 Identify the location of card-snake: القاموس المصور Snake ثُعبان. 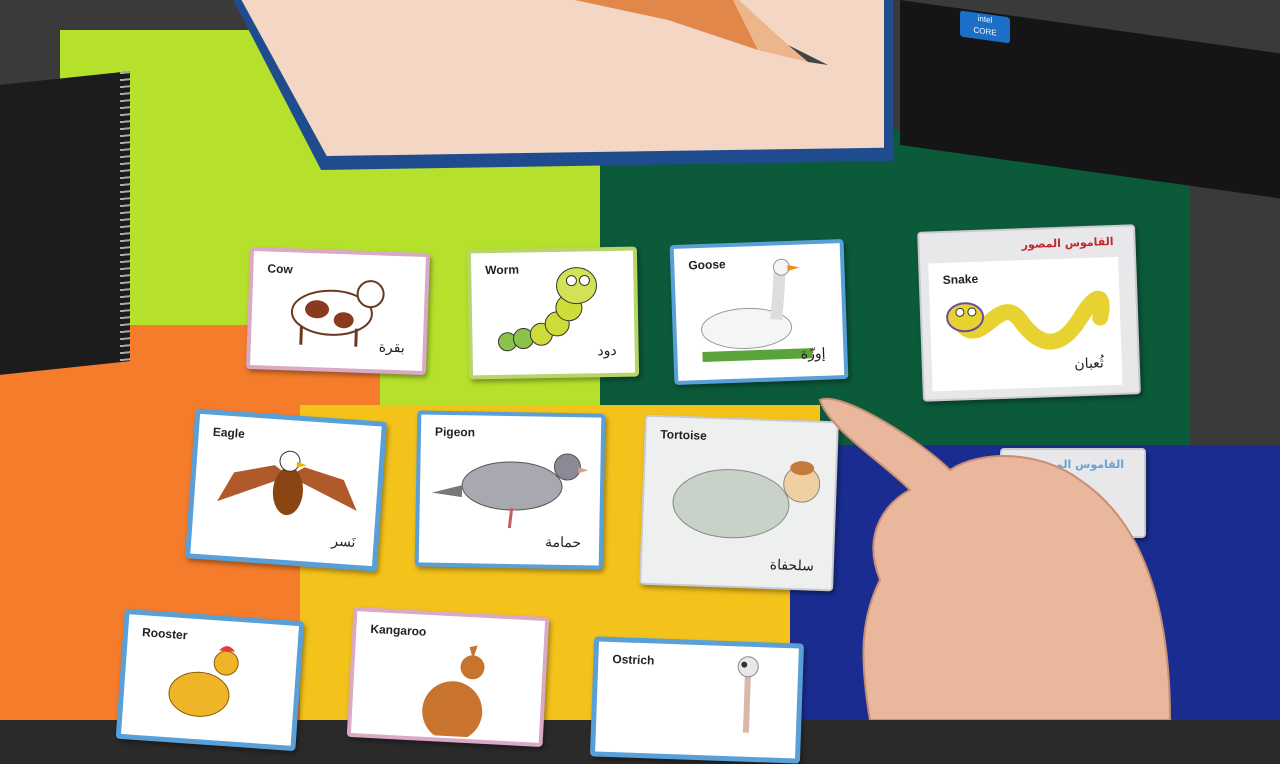
(1029, 313).